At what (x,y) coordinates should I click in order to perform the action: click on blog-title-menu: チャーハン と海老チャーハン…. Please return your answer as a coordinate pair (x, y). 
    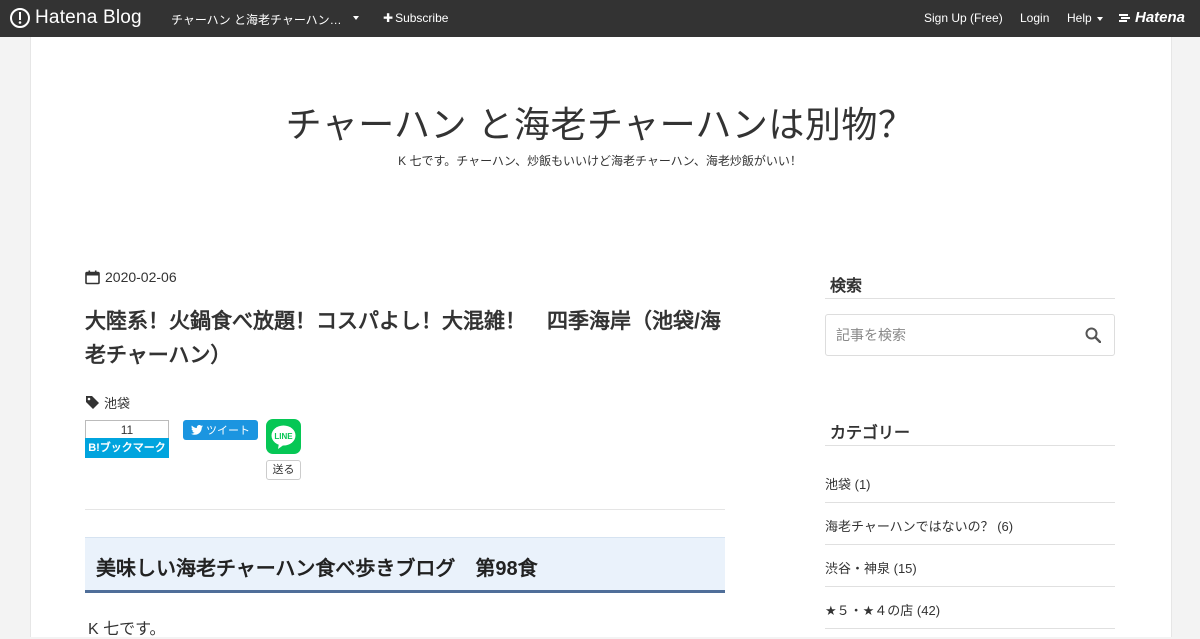
    Looking at the image, I should click on (256, 19).